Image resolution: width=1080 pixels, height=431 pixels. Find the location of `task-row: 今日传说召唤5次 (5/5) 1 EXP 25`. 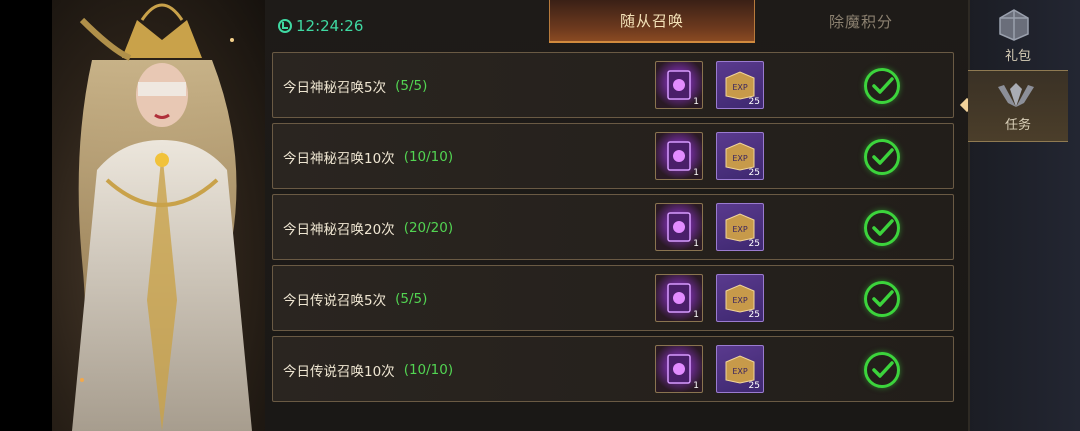

task-row: 今日传说召唤5次 (5/5) 1 EXP 25 is located at coordinates (613, 298).